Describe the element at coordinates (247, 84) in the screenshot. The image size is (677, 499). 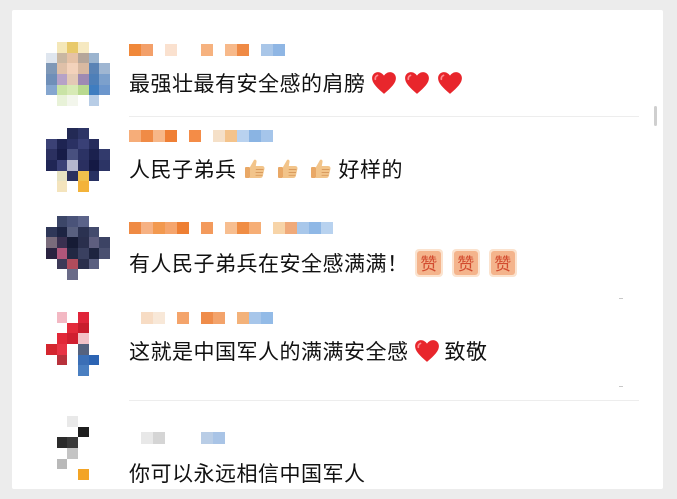
I see `comment-body: 最强壮最有安全感的肩膀` at that location.